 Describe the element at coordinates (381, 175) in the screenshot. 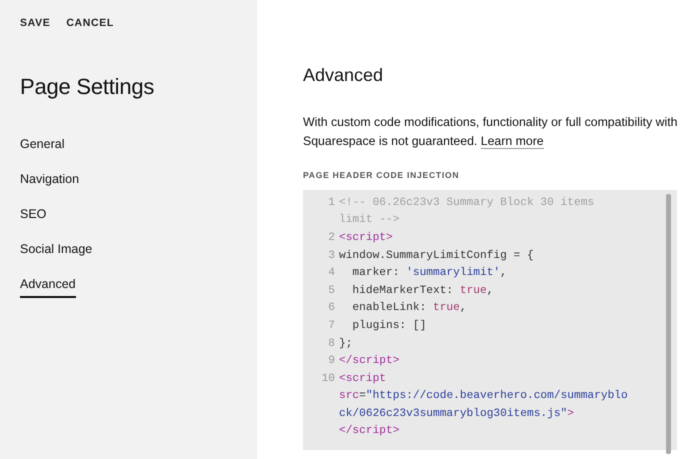

I see `field-label: PAGE HEADER CODE INJECTION` at that location.